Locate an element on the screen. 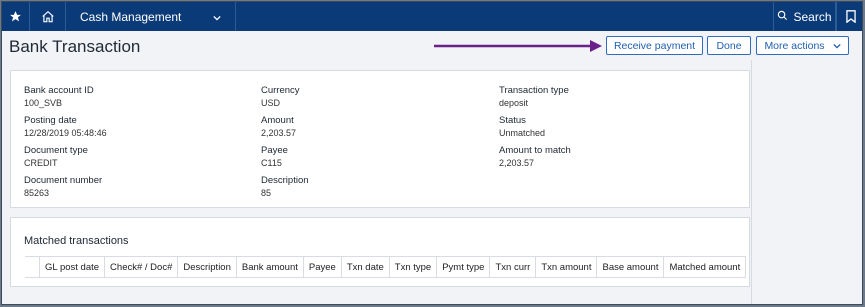  receive-payment-button: Receive payment is located at coordinates (654, 45).